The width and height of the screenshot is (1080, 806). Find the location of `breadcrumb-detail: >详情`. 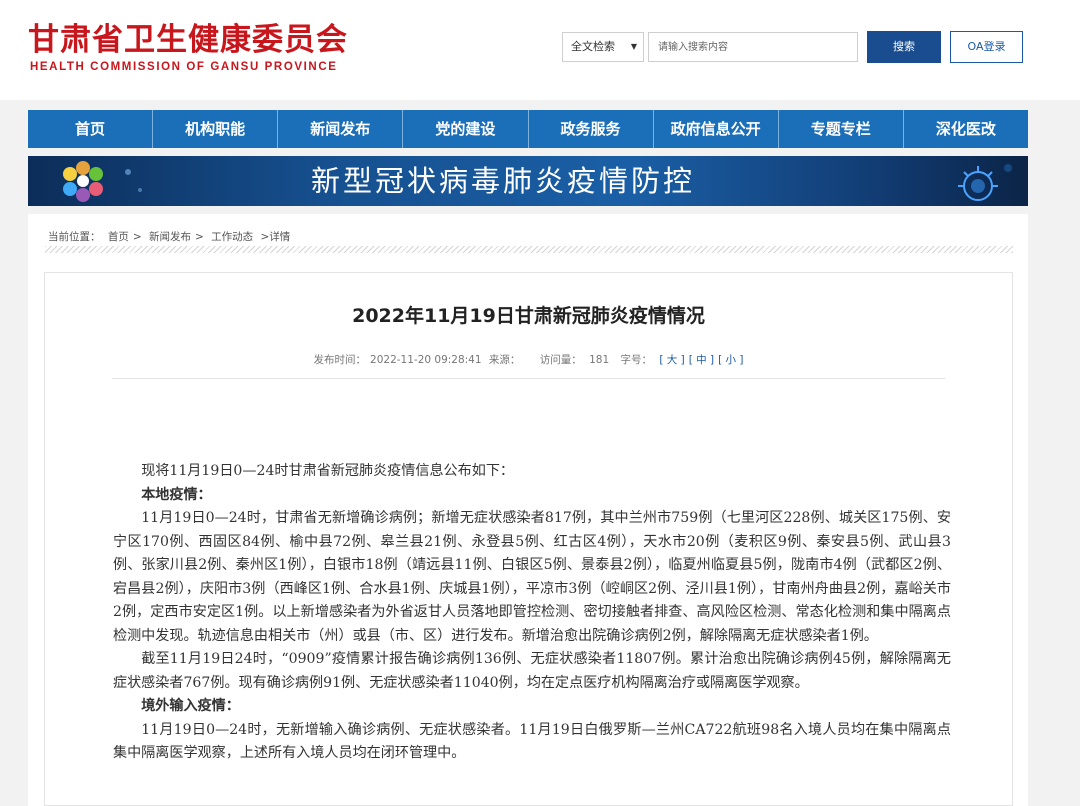

breadcrumb-detail: >详情 is located at coordinates (275, 237).